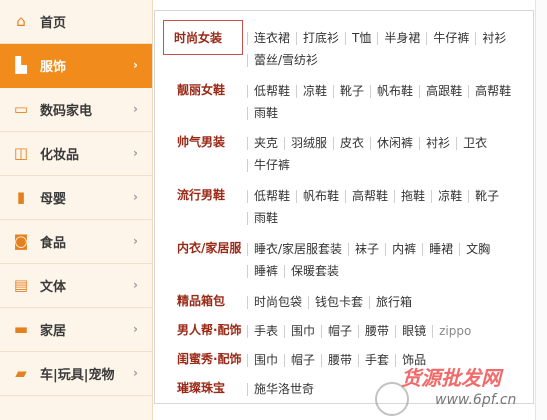 The height and width of the screenshot is (420, 547). I want to click on submenu-row: 内衣/家居服 睡衣/家居服套装 袜子 内裤 睡裙 文胸睡裤 保暖套装, so click(345, 261).